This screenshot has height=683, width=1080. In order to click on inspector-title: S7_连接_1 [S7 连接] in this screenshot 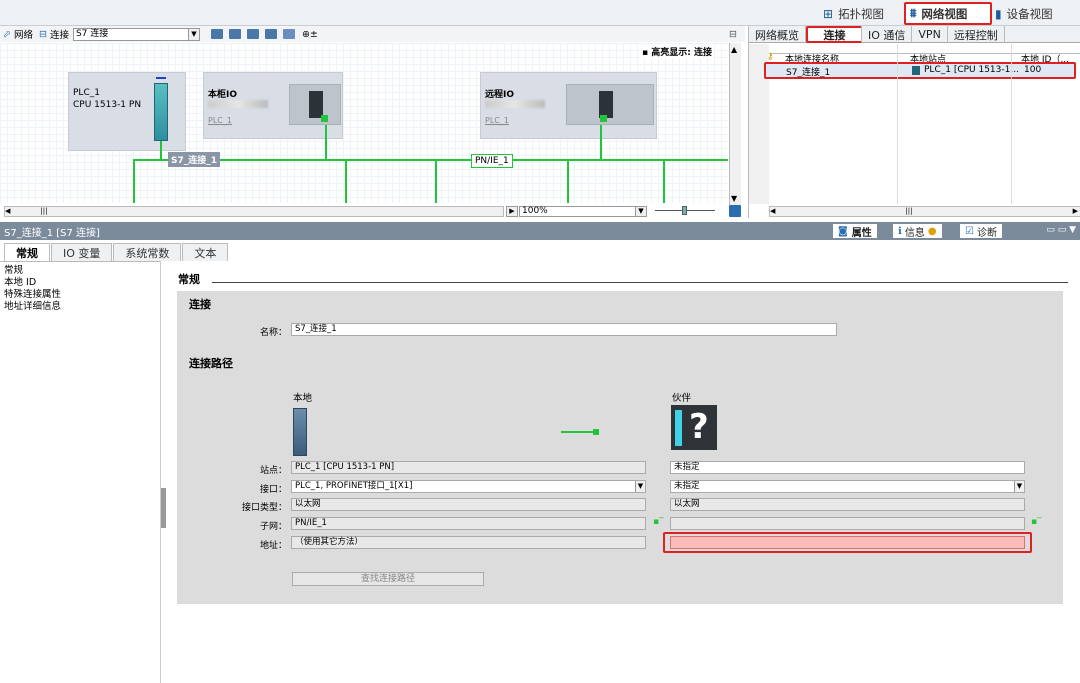, I will do `click(52, 233)`.